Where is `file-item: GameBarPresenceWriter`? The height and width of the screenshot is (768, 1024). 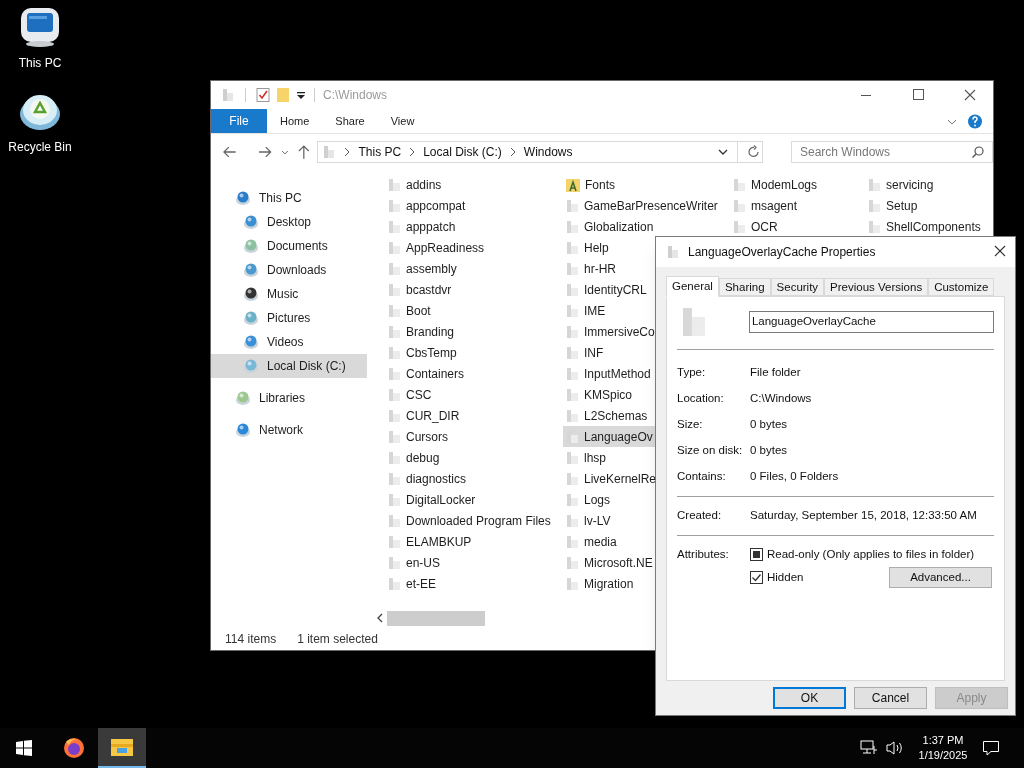 file-item: GameBarPresenceWriter is located at coordinates (641, 205).